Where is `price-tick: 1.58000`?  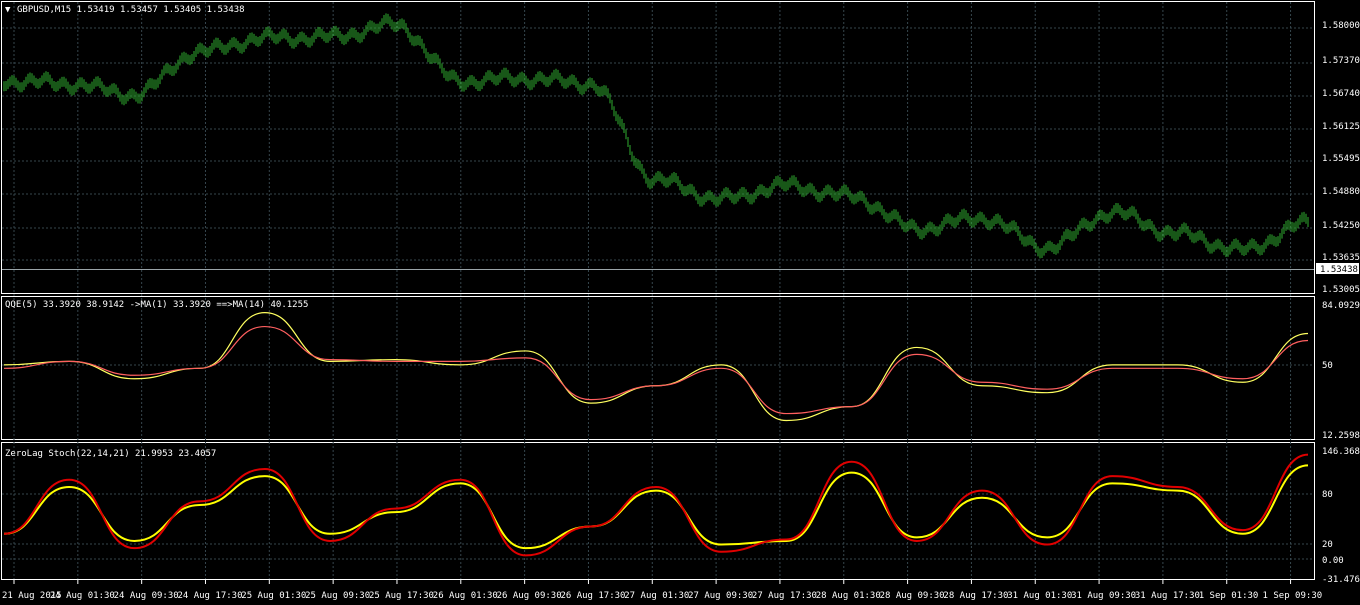 price-tick: 1.58000 is located at coordinates (1341, 26).